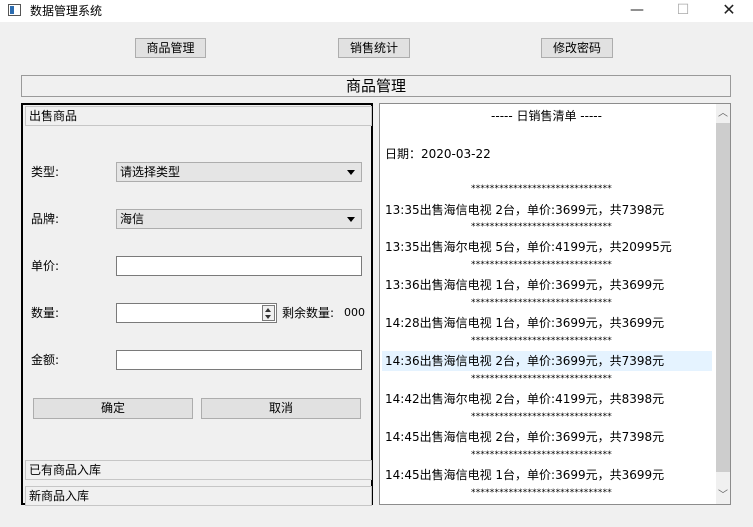 The width and height of the screenshot is (753, 527). What do you see at coordinates (132, 219) in the screenshot?
I see `brand-select-value: 海信` at bounding box center [132, 219].